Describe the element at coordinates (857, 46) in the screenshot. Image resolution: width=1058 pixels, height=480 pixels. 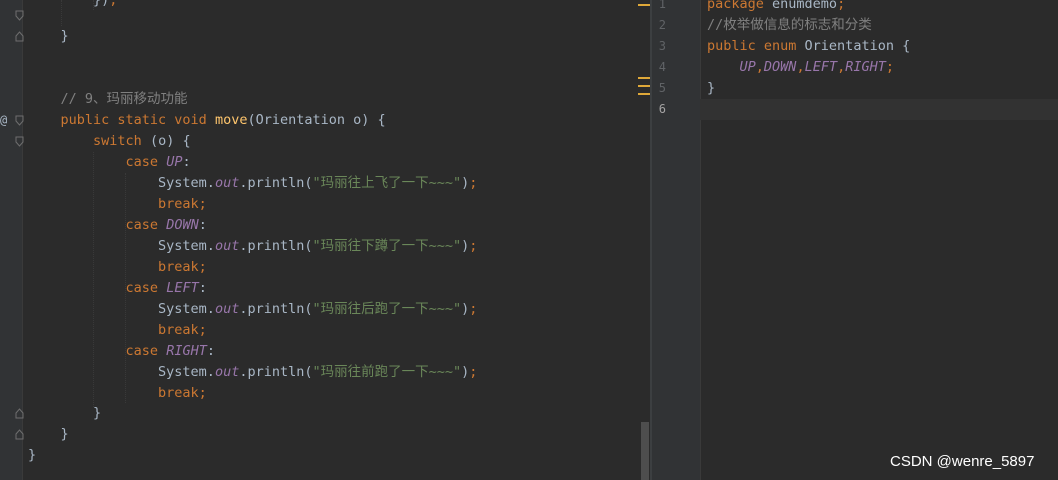
I see `code-token: Orientation {` at that location.